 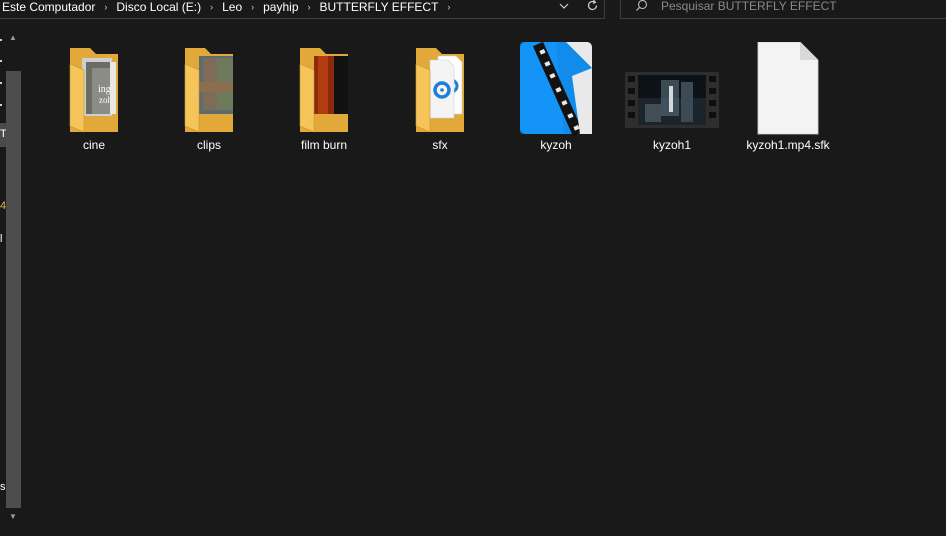 I want to click on chevron-down-icon, so click(x=564, y=7).